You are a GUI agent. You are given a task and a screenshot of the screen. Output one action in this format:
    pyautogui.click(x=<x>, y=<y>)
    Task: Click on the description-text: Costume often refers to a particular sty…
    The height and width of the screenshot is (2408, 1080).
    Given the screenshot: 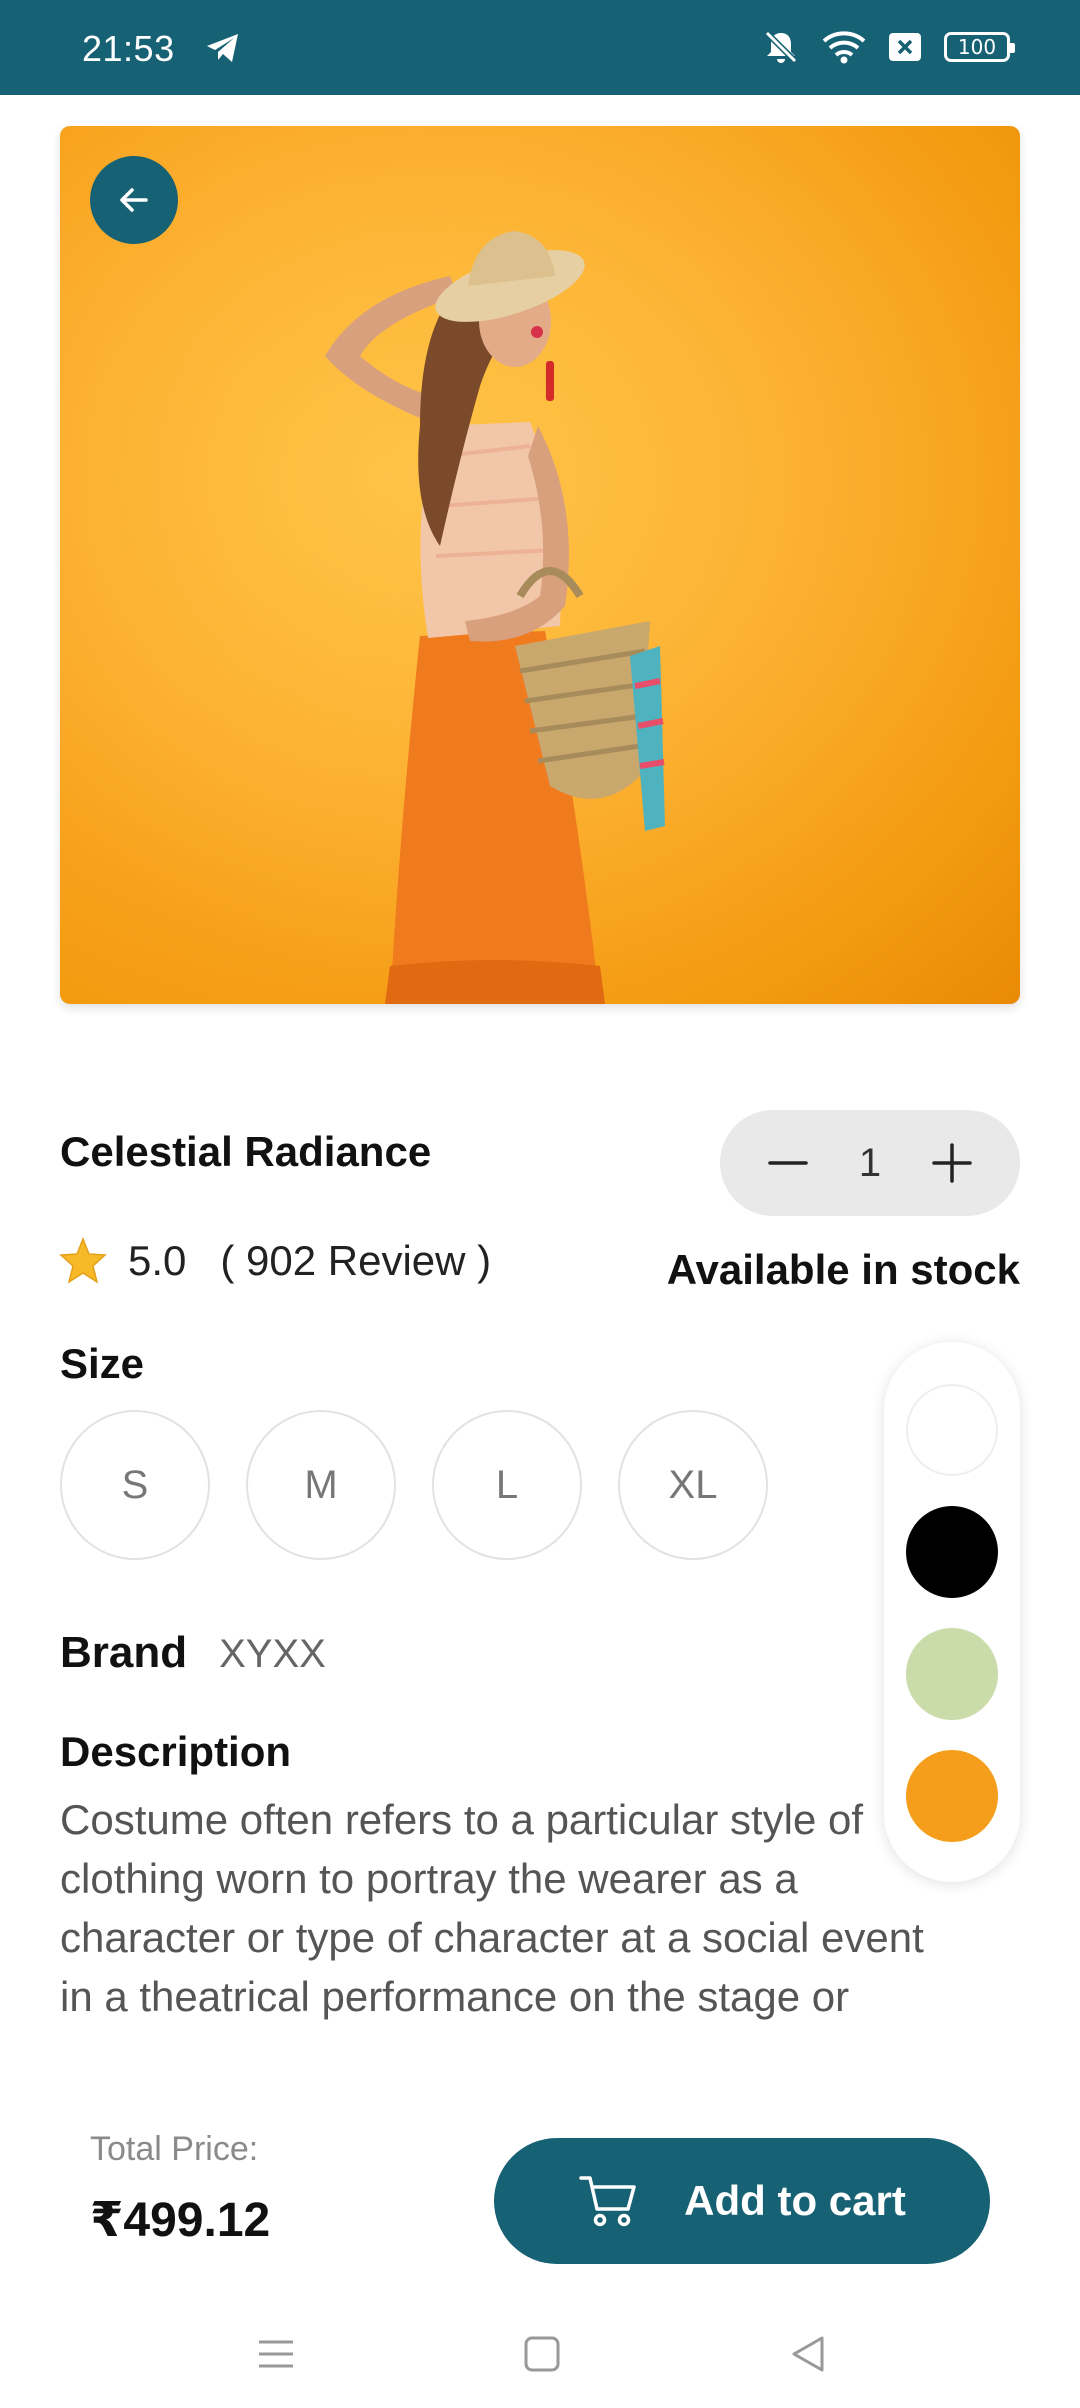 What is the action you would take?
    pyautogui.click(x=492, y=1908)
    